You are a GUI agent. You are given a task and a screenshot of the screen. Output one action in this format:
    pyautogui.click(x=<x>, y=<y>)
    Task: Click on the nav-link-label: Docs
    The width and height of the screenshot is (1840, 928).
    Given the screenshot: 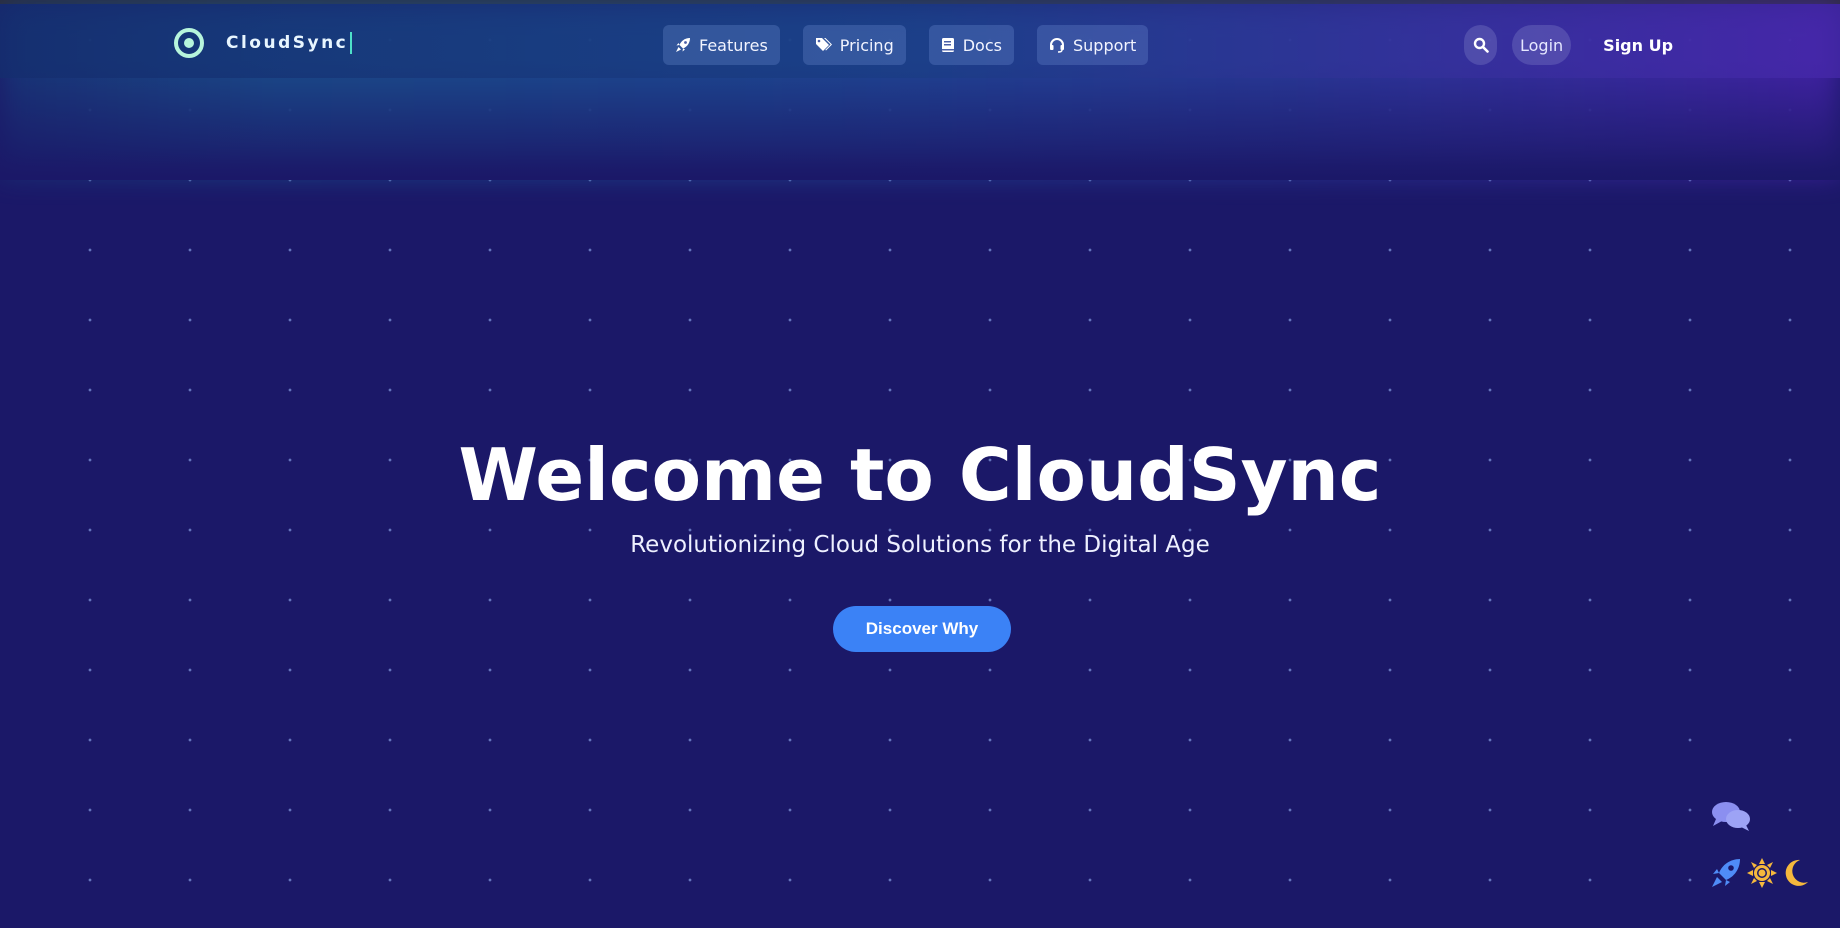 What is the action you would take?
    pyautogui.click(x=982, y=45)
    